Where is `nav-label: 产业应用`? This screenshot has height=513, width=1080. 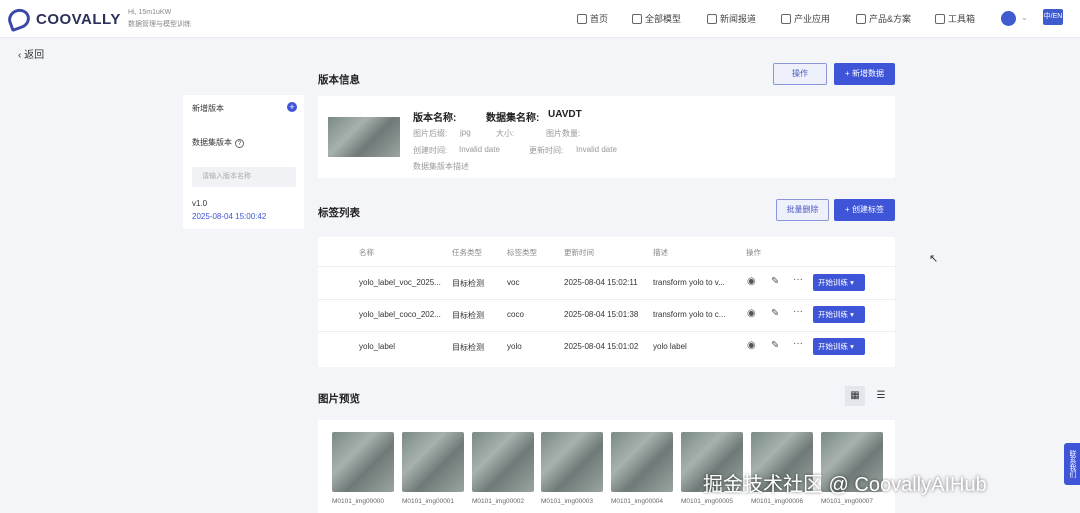
nav-label: 产业应用 is located at coordinates (812, 19).